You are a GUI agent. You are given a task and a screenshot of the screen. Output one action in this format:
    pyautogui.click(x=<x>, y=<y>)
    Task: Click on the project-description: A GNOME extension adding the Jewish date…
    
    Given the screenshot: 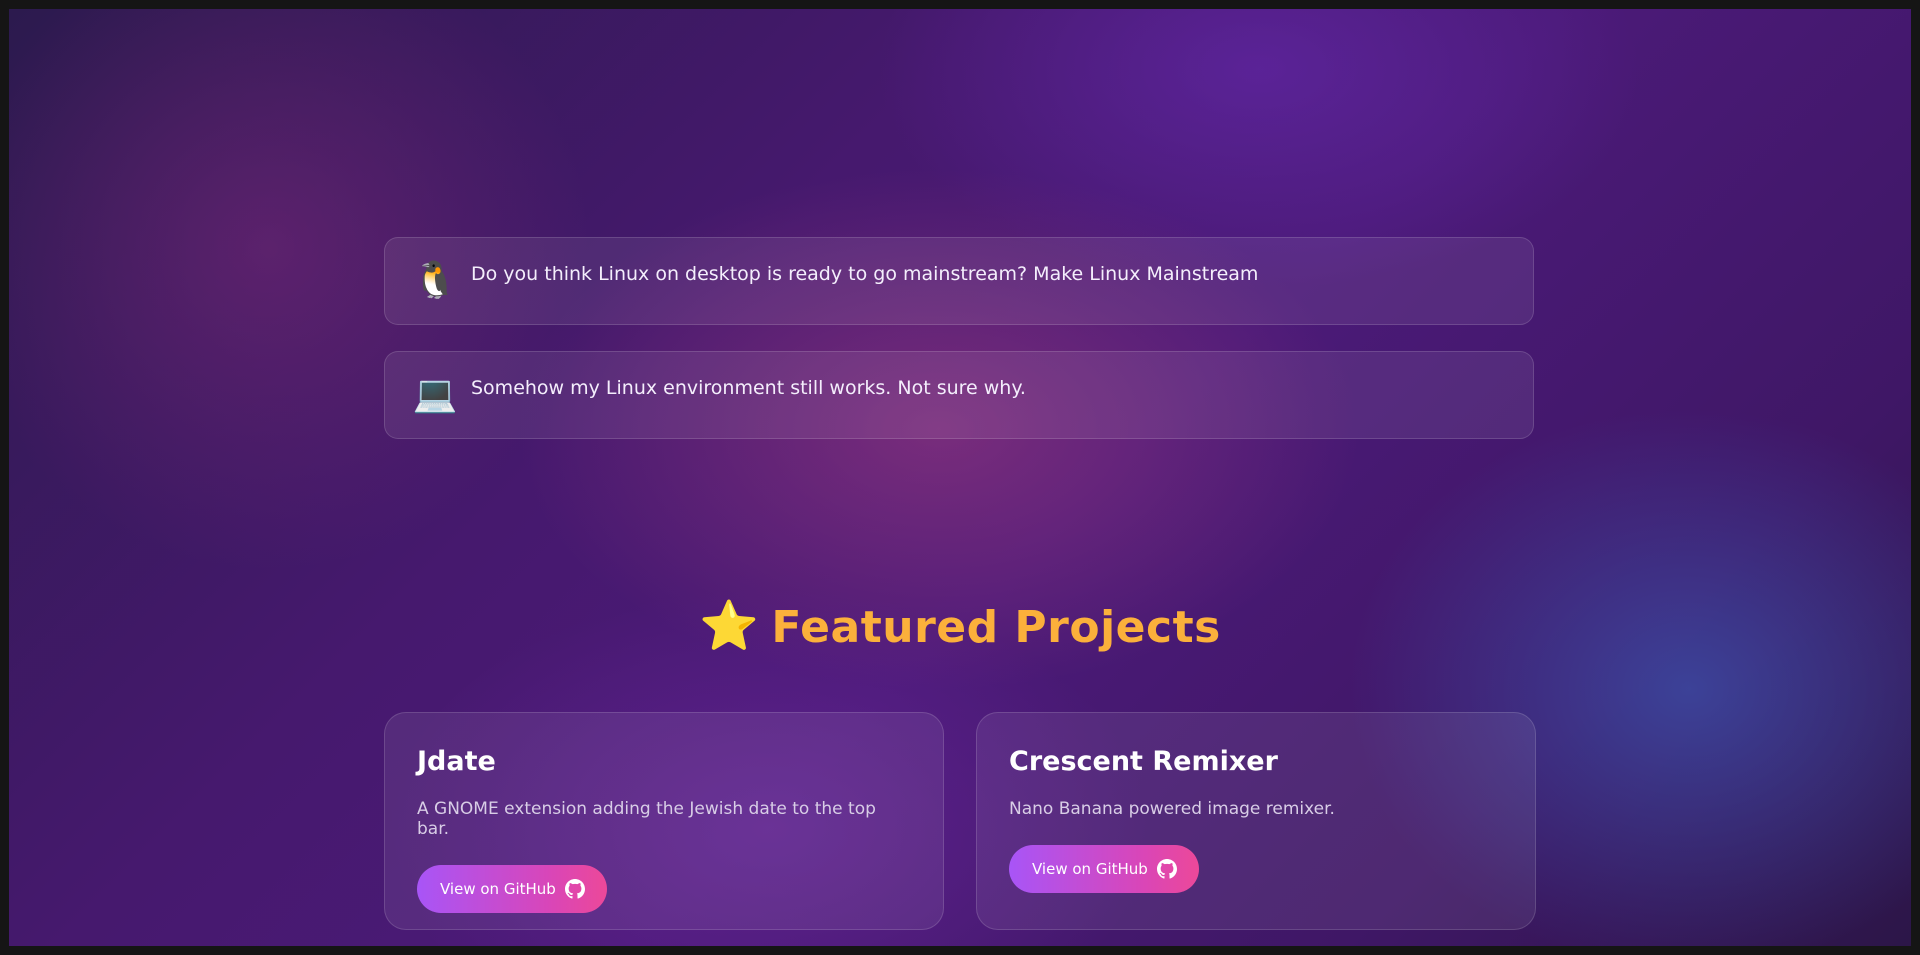 What is the action you would take?
    pyautogui.click(x=646, y=819)
    